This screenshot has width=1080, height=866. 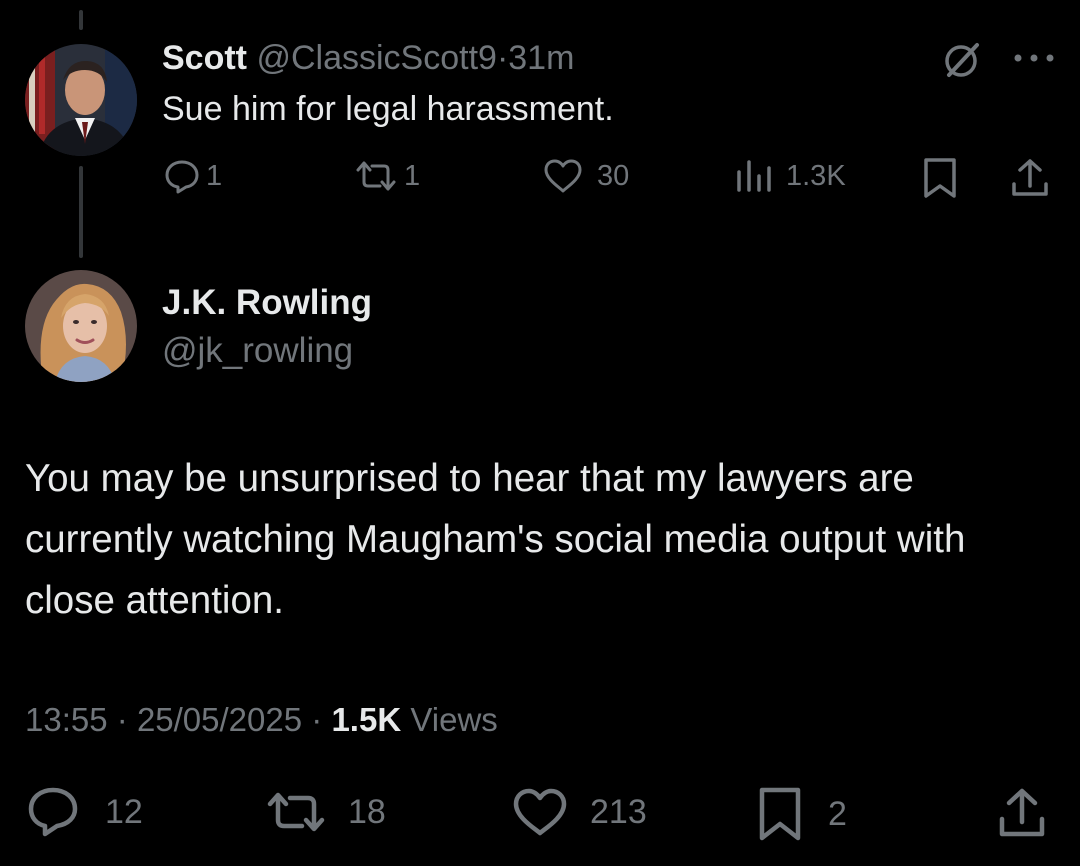 What do you see at coordinates (366, 719) in the screenshot?
I see `main-views-count: 1.5K` at bounding box center [366, 719].